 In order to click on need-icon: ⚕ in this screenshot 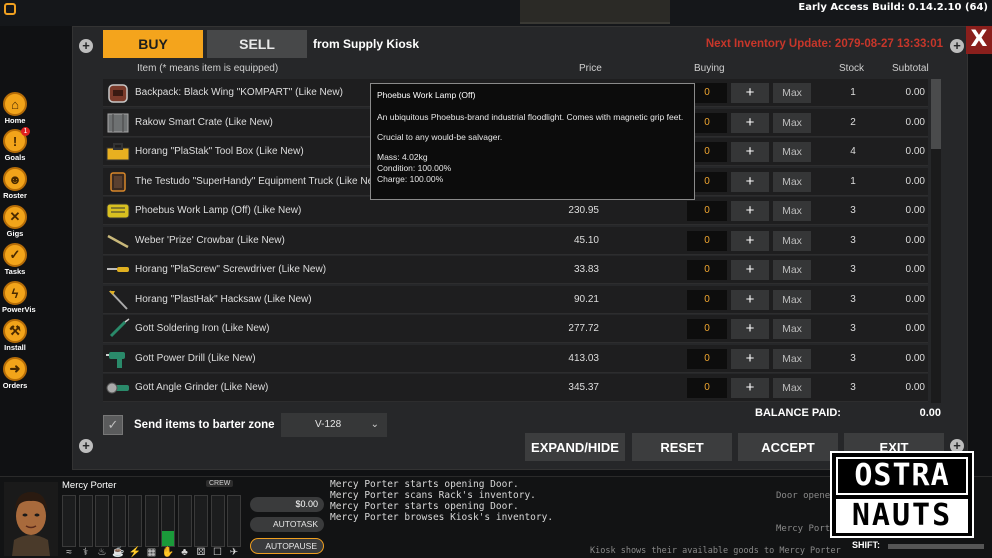, I will do `click(85, 552)`.